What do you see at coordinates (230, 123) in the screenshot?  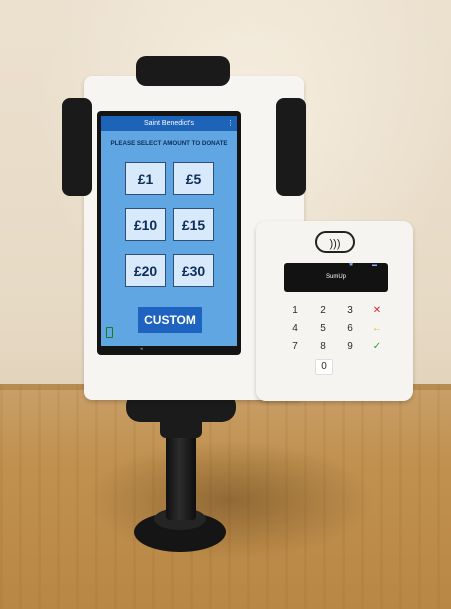 I see `menu-icon: ⋮` at bounding box center [230, 123].